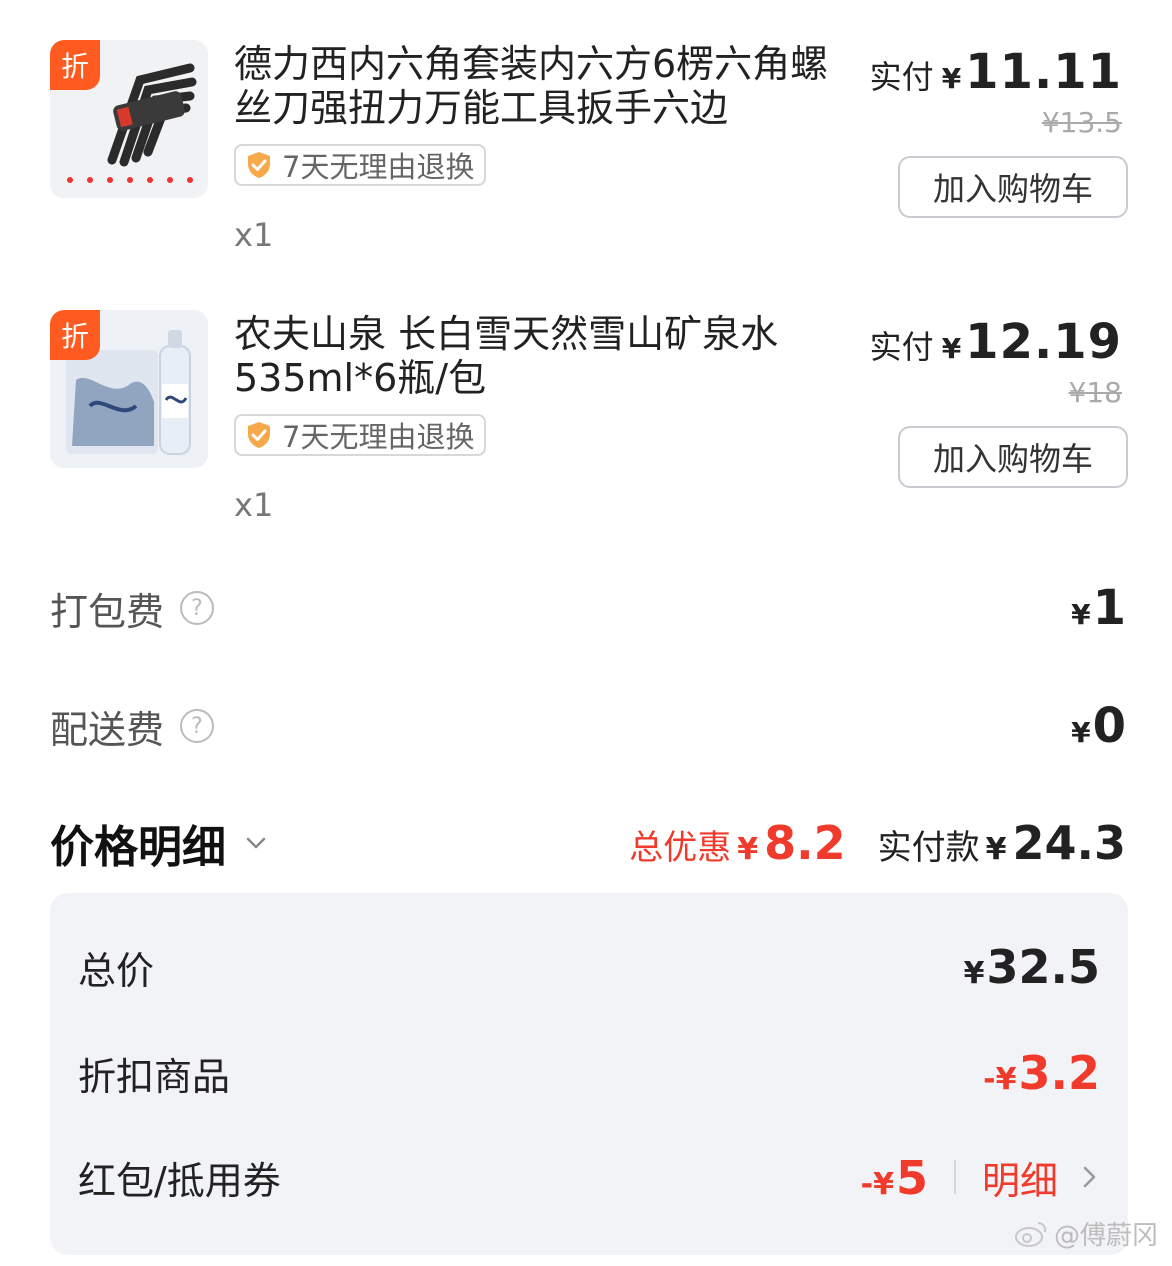  I want to click on total-price-label: 总价, so click(116, 970).